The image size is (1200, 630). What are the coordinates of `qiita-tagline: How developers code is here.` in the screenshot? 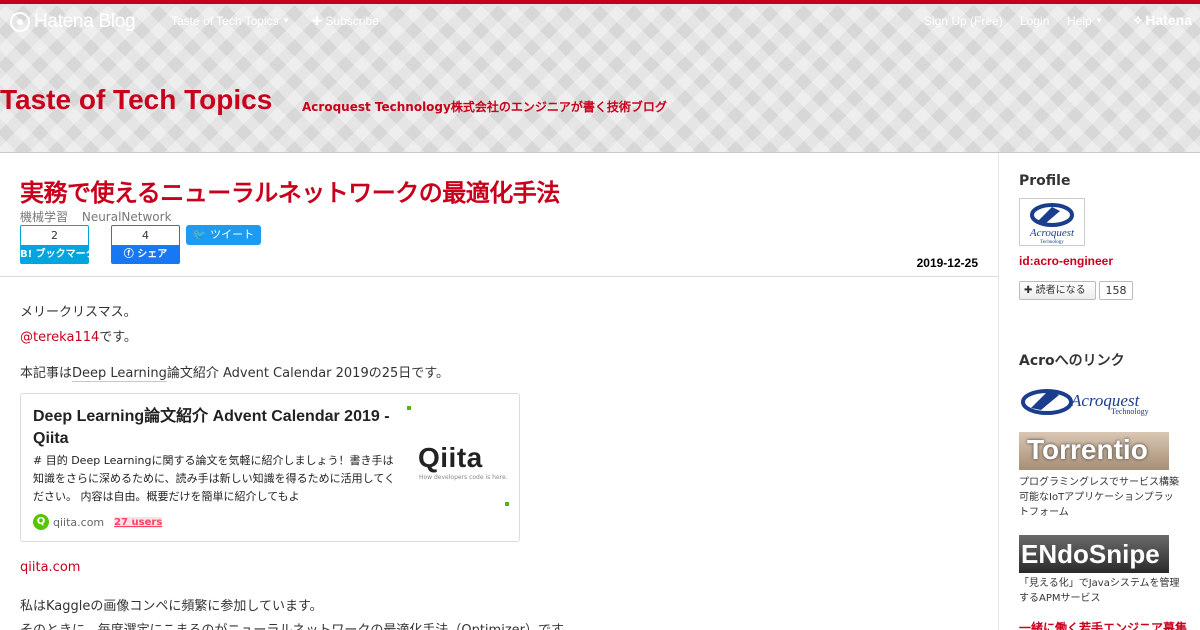 It's located at (463, 477).